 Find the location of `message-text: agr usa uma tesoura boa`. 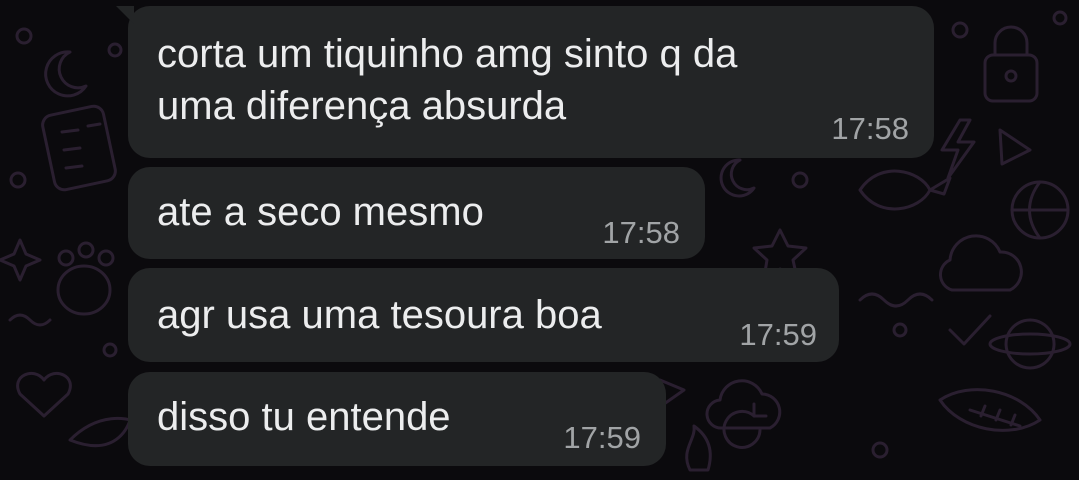

message-text: agr usa uma tesoura boa is located at coordinates (379, 315).